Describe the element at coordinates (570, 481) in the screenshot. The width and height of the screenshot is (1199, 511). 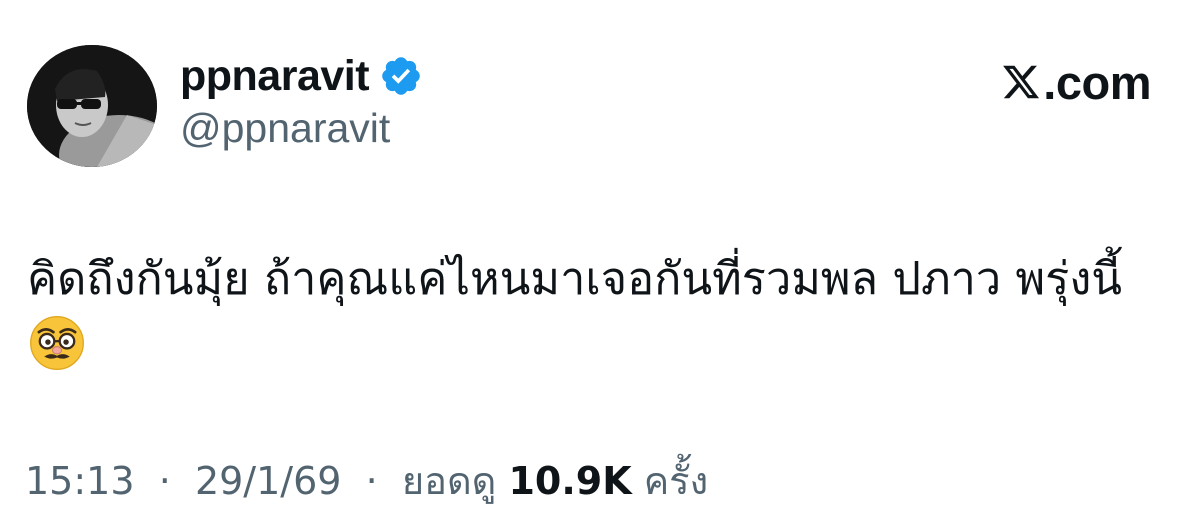
I see `views-count: 10.9K` at that location.